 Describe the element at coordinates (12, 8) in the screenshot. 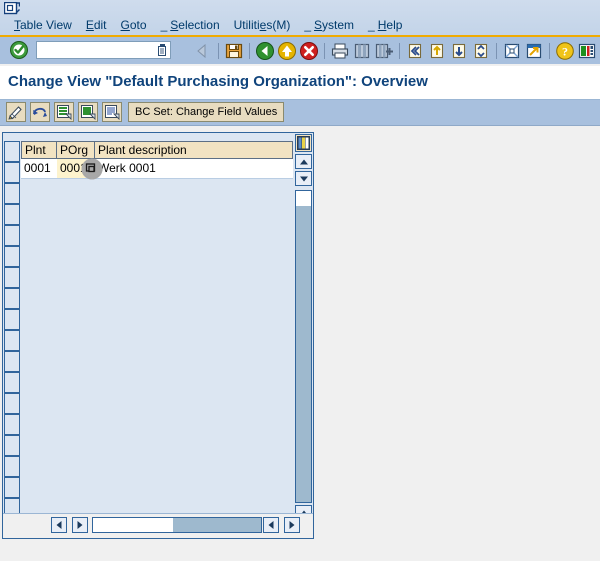

I see `sap-window-icon` at that location.